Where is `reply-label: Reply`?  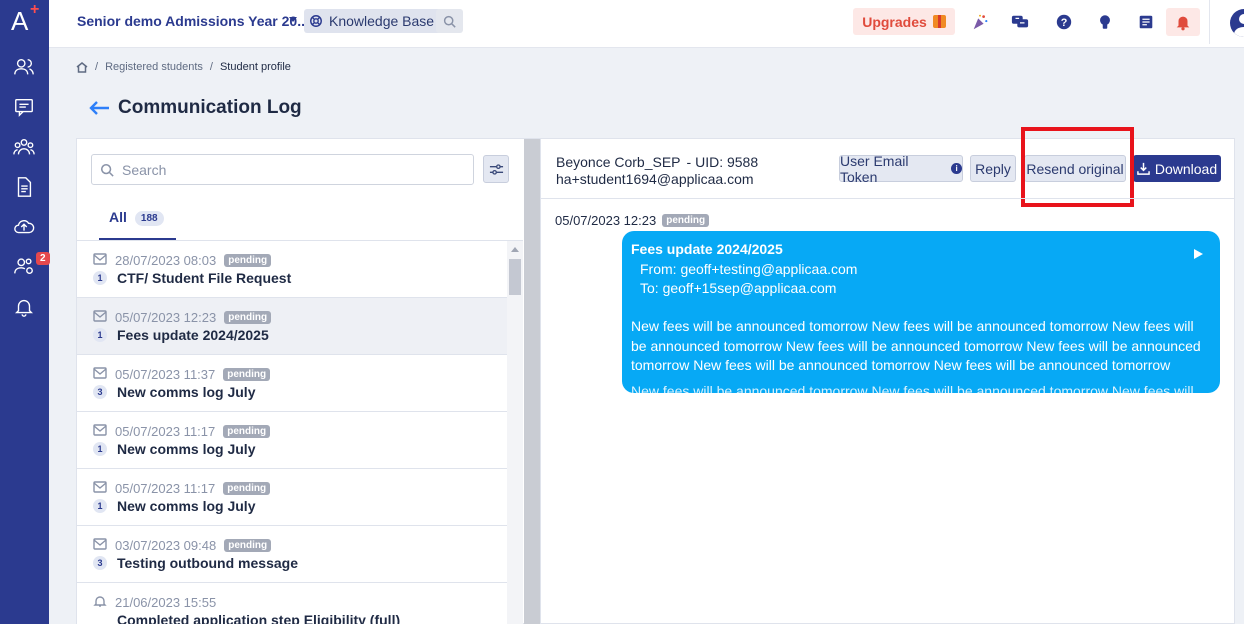
reply-label: Reply is located at coordinates (993, 168).